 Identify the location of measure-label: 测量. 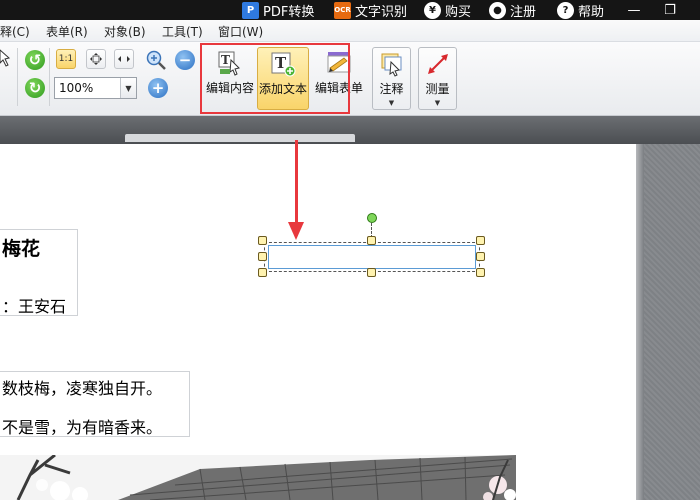
(437, 89).